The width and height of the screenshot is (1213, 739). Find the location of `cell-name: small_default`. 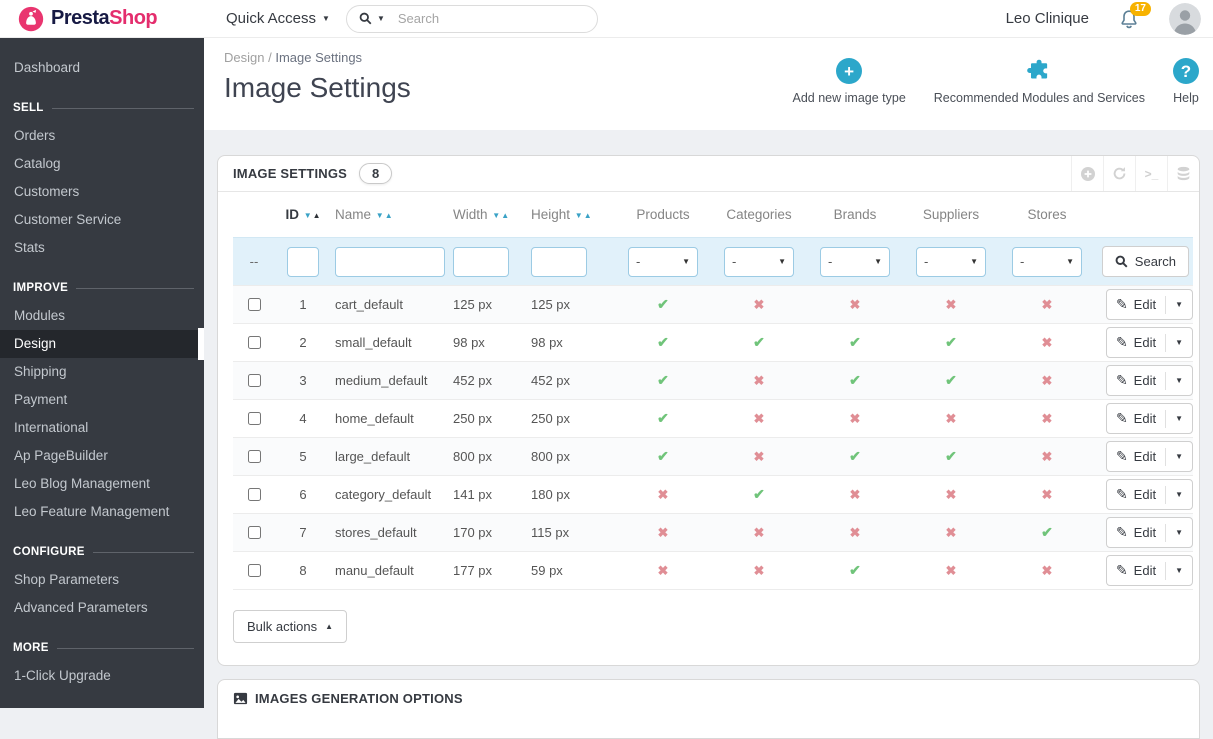

cell-name: small_default is located at coordinates (390, 342).